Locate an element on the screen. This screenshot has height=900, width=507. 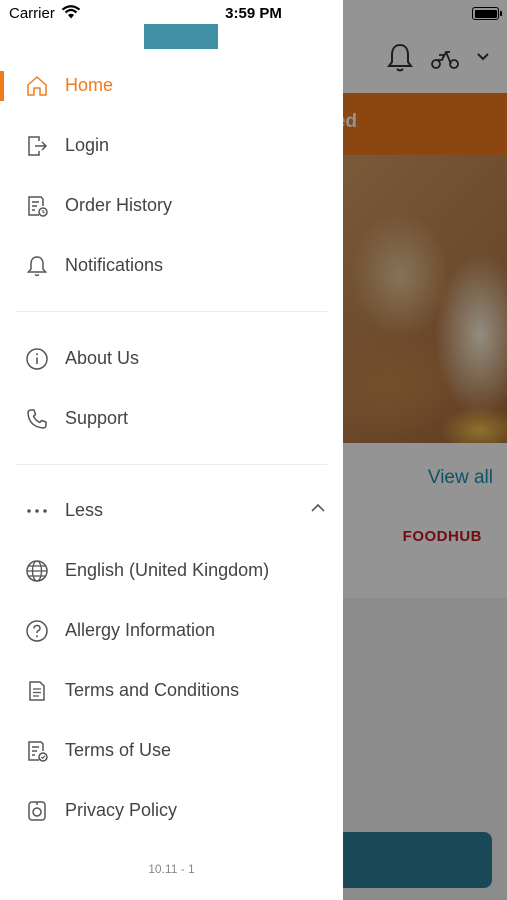
menu-item-allergy-information: Allergy Information is located at coordinates (171, 631).